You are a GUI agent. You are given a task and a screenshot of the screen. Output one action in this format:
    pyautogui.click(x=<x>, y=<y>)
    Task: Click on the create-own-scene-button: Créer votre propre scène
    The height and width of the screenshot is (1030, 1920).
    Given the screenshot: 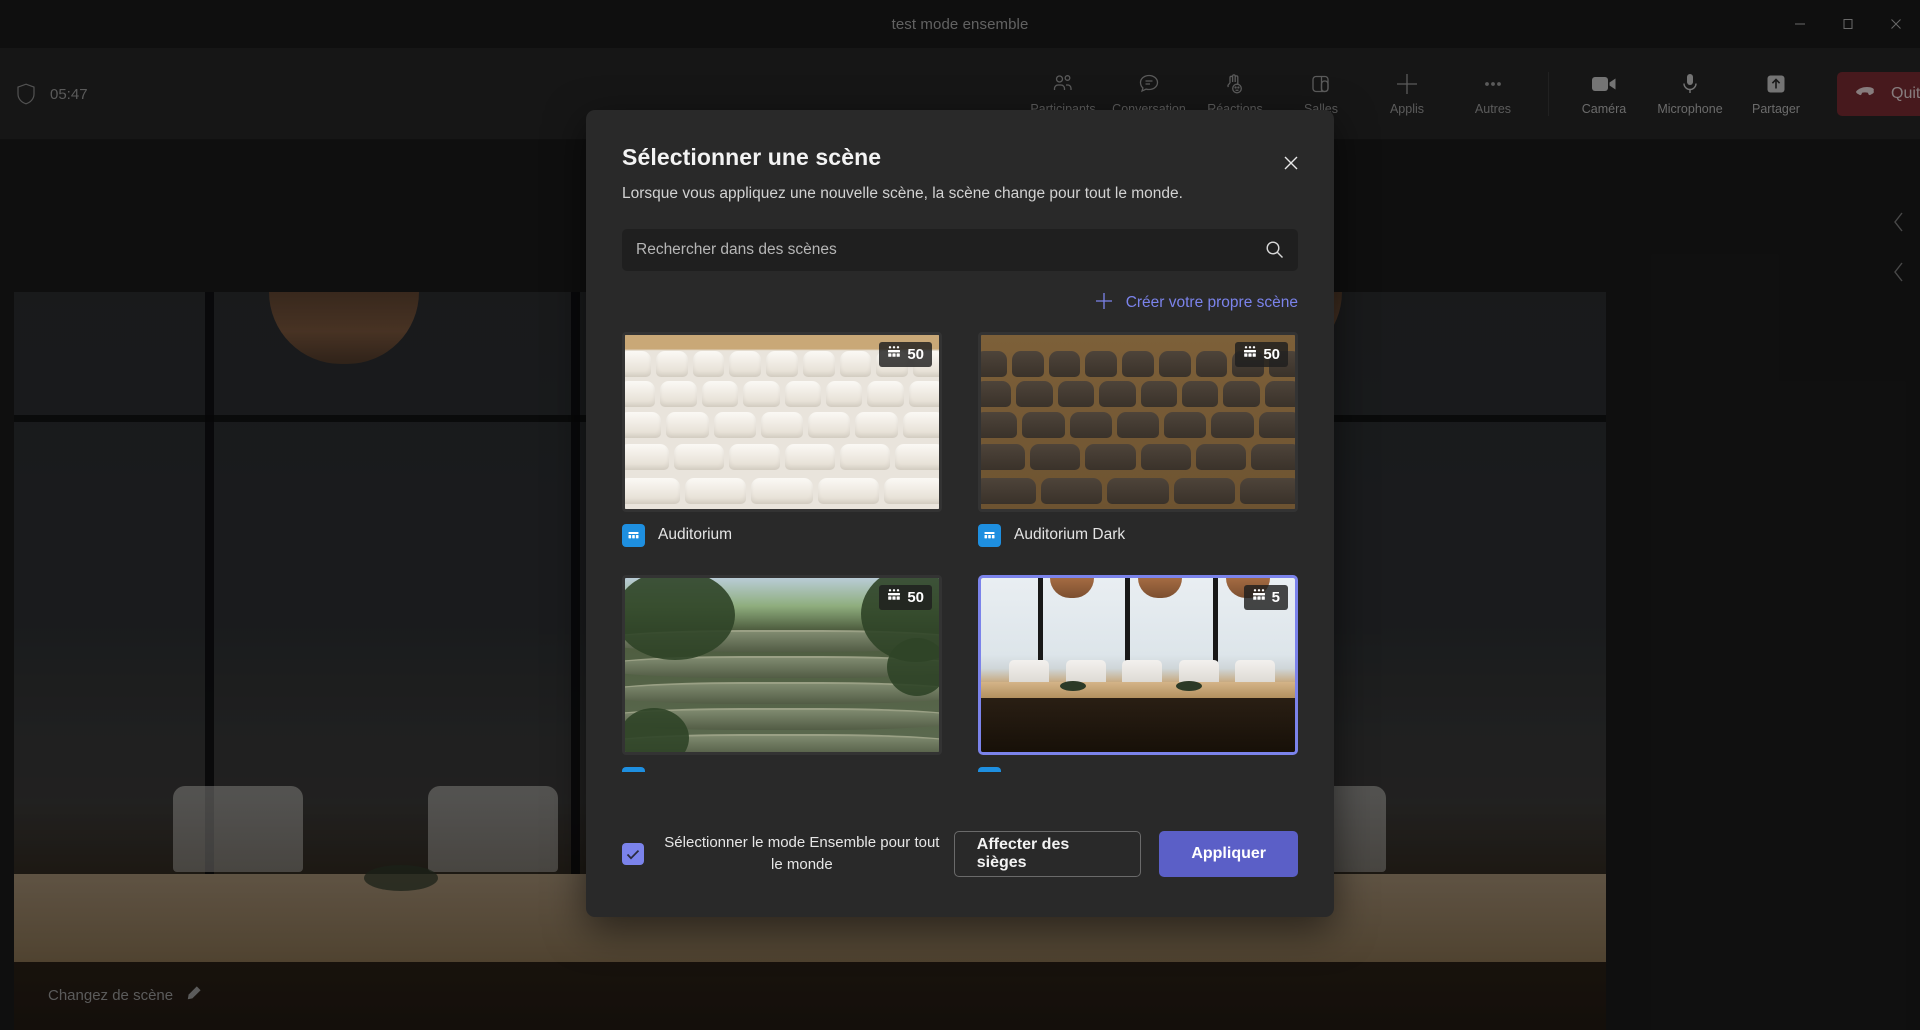 What is the action you would take?
    pyautogui.click(x=1196, y=303)
    